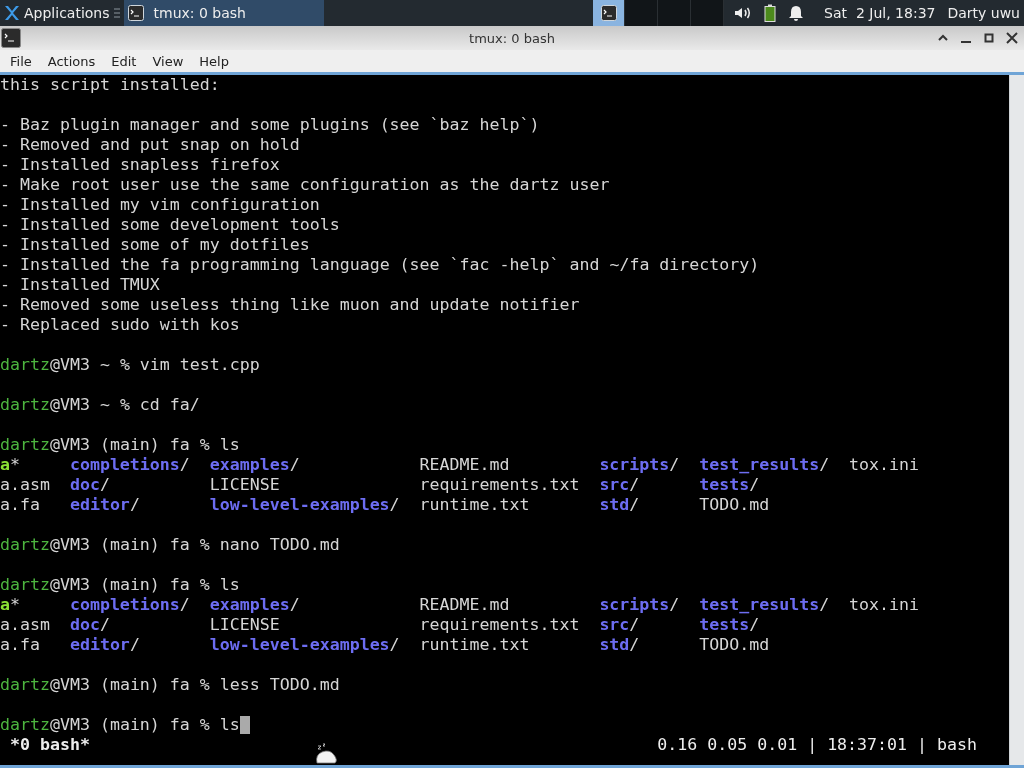  Describe the element at coordinates (155, 245) in the screenshot. I see `terminal-line: - Installed some of my dotfiles` at that location.